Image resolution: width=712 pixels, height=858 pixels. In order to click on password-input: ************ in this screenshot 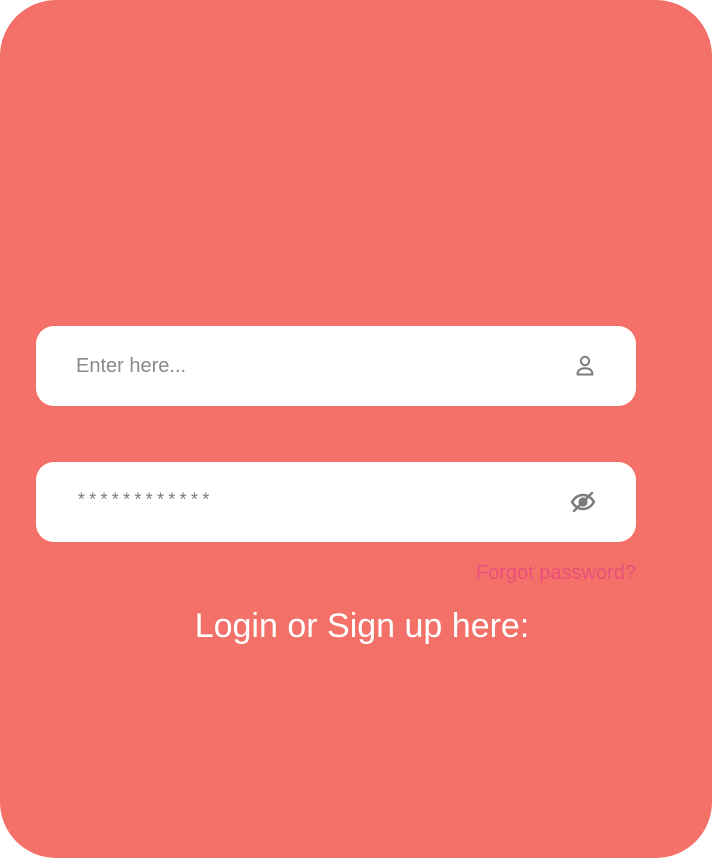, I will do `click(144, 502)`.